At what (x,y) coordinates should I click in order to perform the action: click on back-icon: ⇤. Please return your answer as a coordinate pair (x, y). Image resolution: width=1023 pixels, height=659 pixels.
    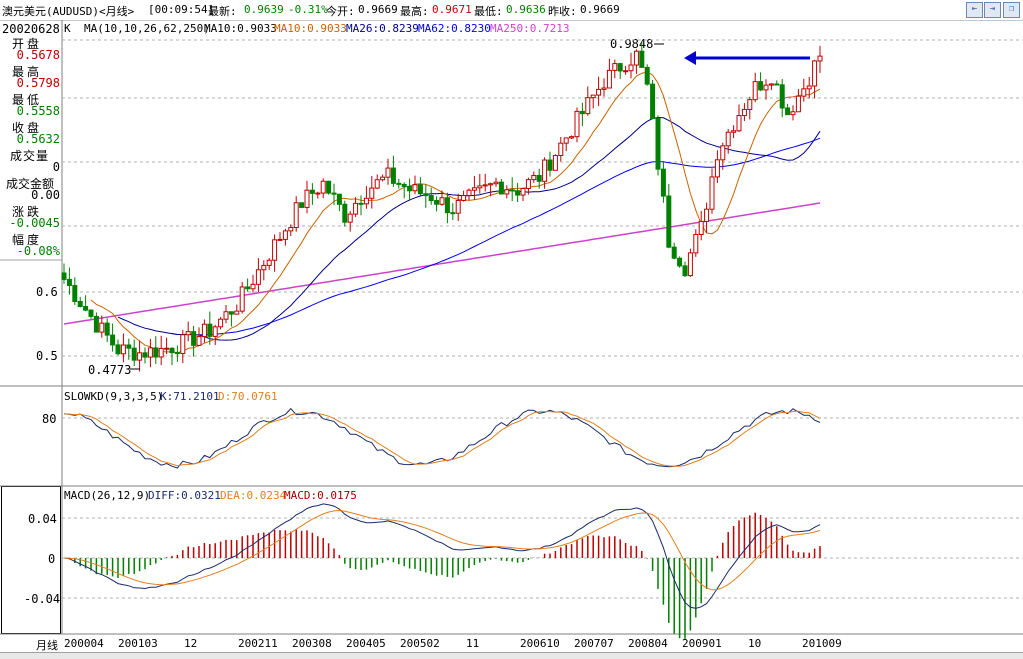
    Looking at the image, I should click on (974, 10).